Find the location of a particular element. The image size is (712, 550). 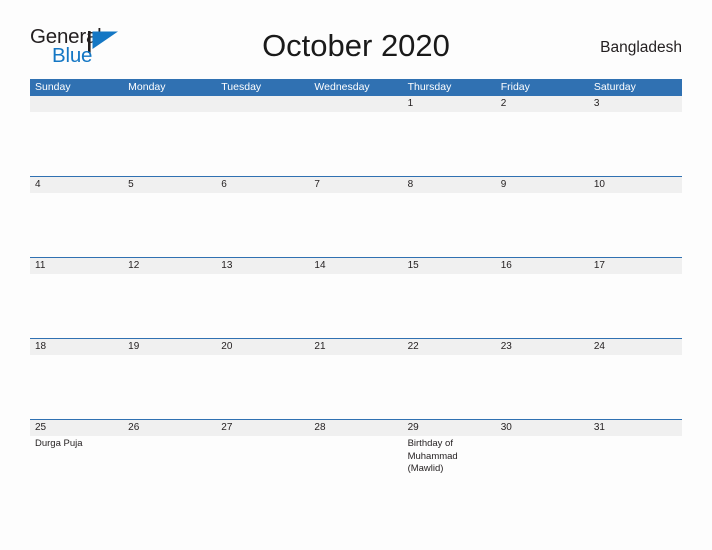

day-header-friday: Friday is located at coordinates (515, 87).